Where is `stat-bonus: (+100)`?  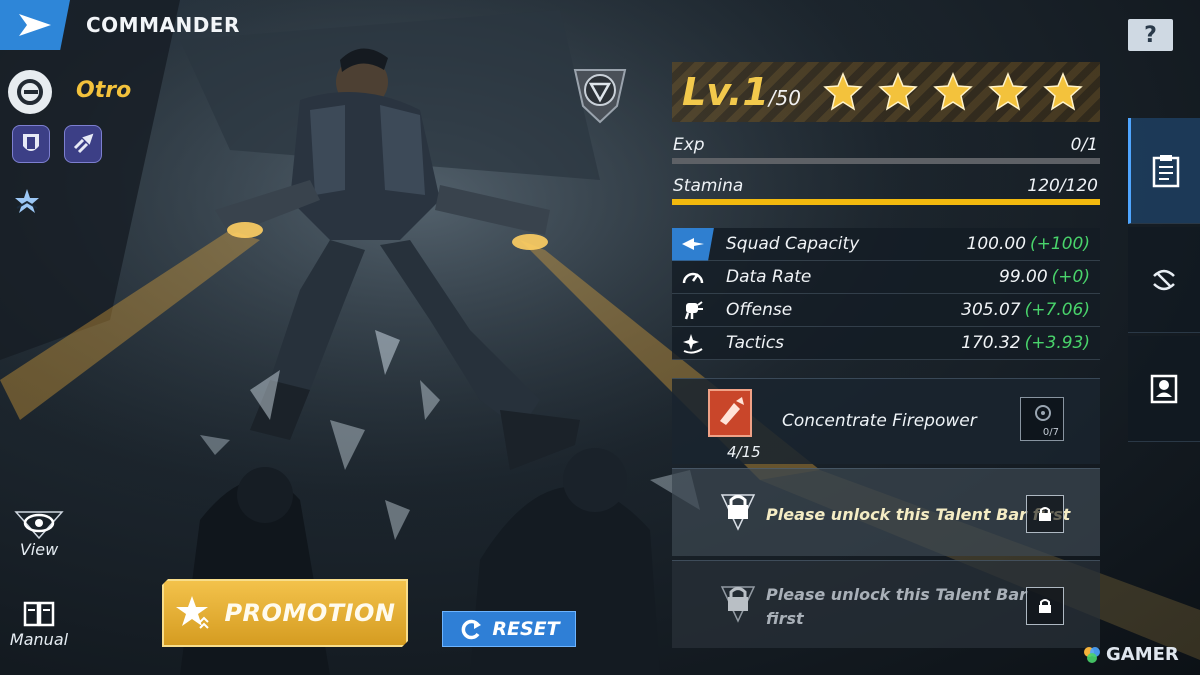 stat-bonus: (+100) is located at coordinates (1060, 244).